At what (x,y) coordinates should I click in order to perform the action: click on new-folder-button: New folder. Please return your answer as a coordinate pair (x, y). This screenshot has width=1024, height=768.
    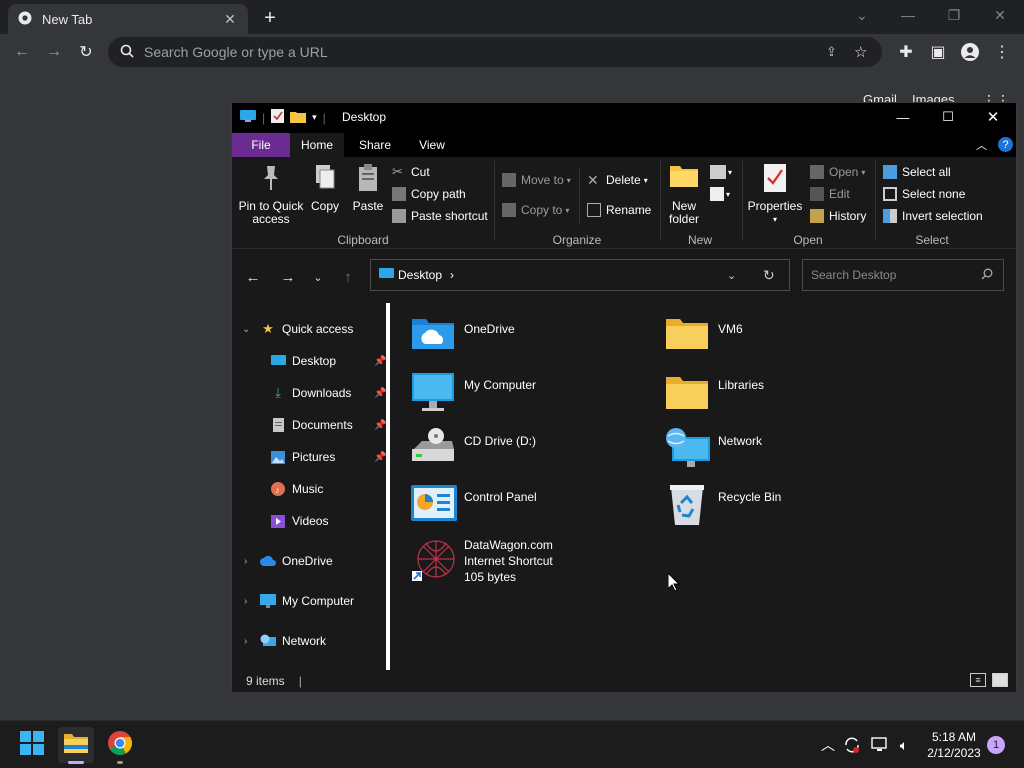
    Looking at the image, I should click on (684, 194).